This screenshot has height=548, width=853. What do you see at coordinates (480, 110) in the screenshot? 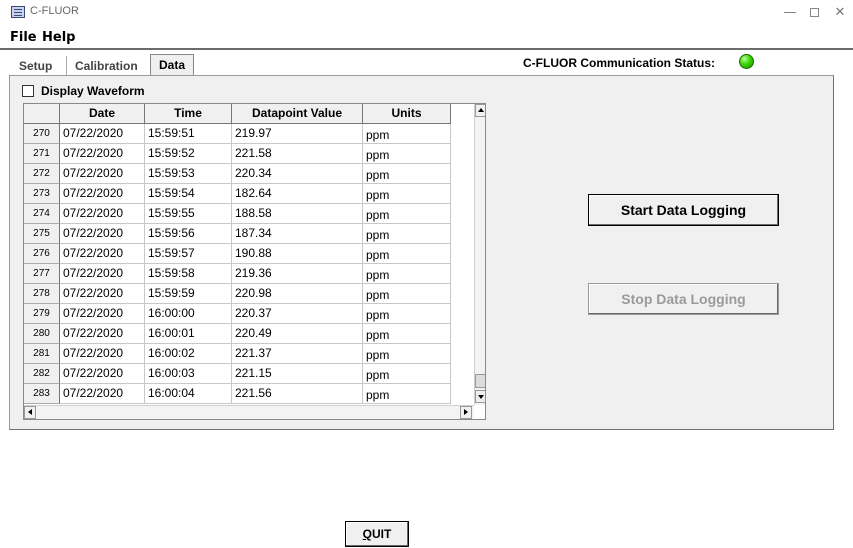
I see `scroll-up-button` at bounding box center [480, 110].